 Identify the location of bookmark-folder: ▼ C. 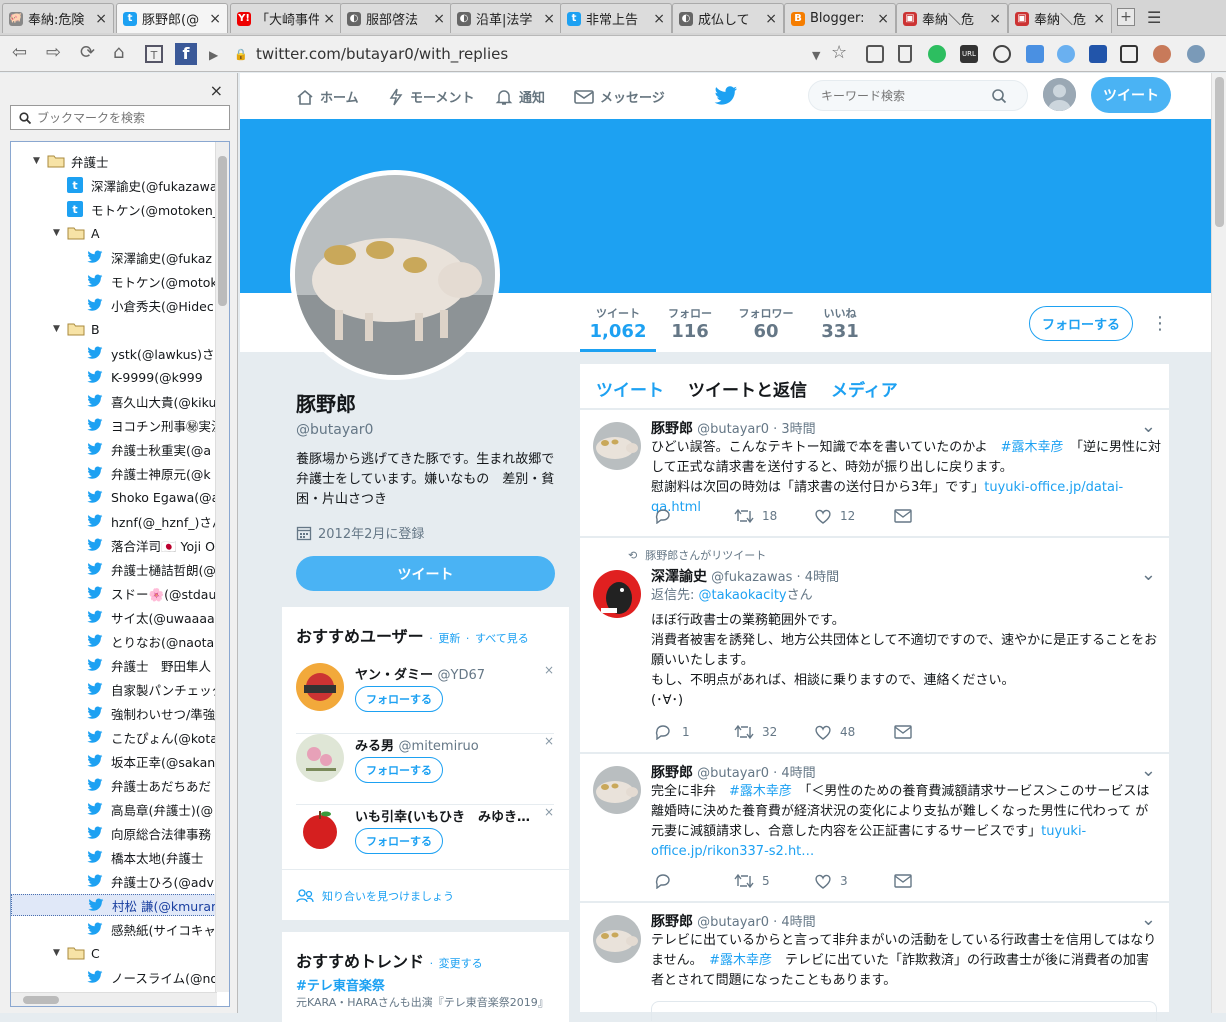
(113, 953).